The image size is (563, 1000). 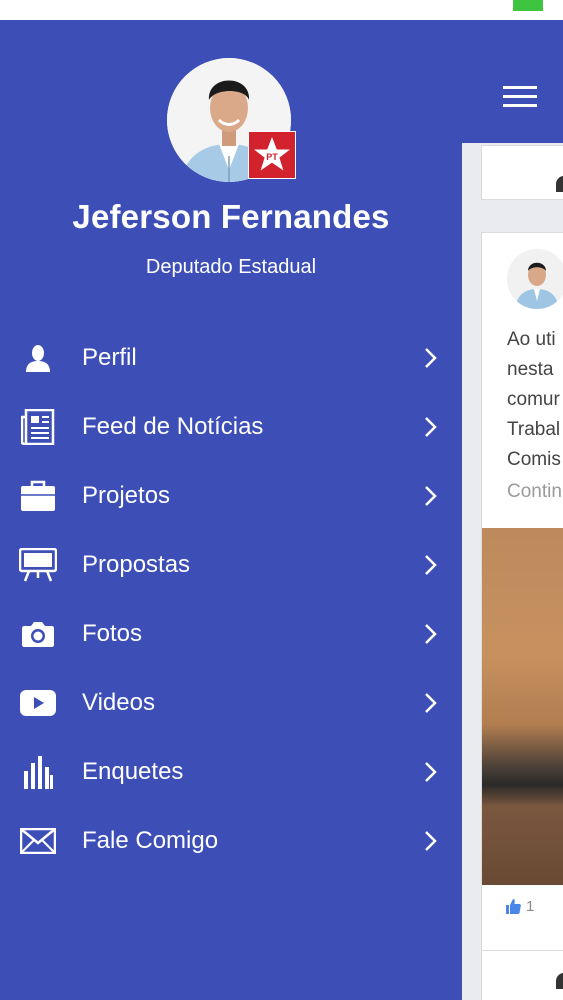 What do you see at coordinates (534, 459) in the screenshot?
I see `post-text-line: Comis` at bounding box center [534, 459].